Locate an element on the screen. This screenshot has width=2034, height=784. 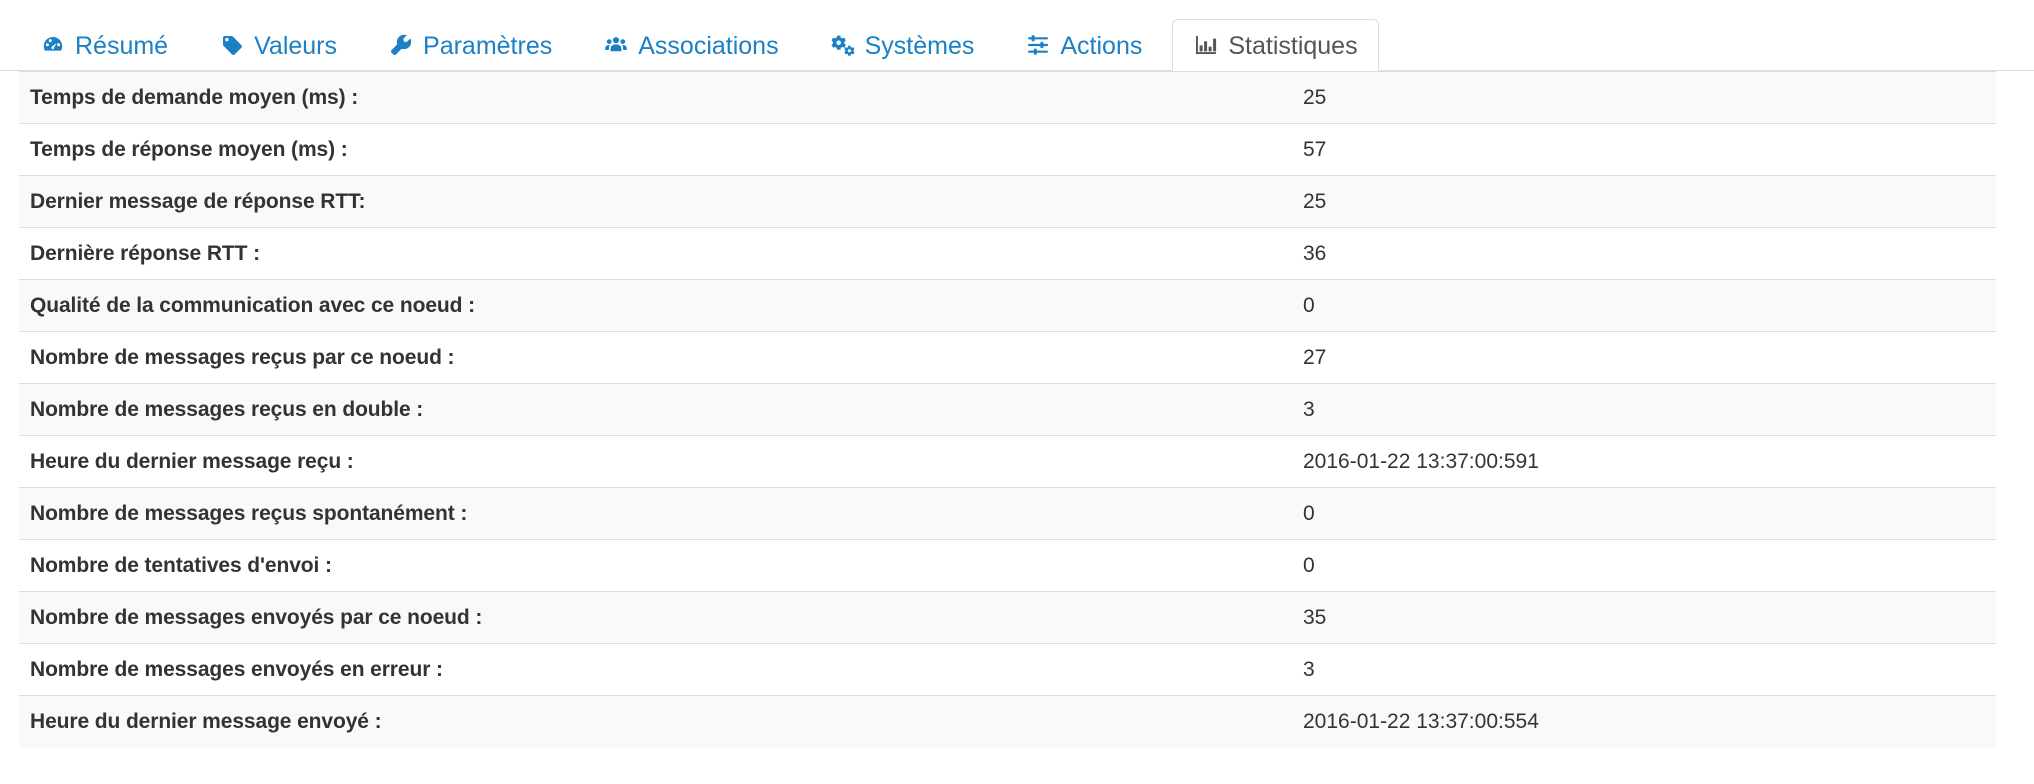
users-icon is located at coordinates (616, 45).